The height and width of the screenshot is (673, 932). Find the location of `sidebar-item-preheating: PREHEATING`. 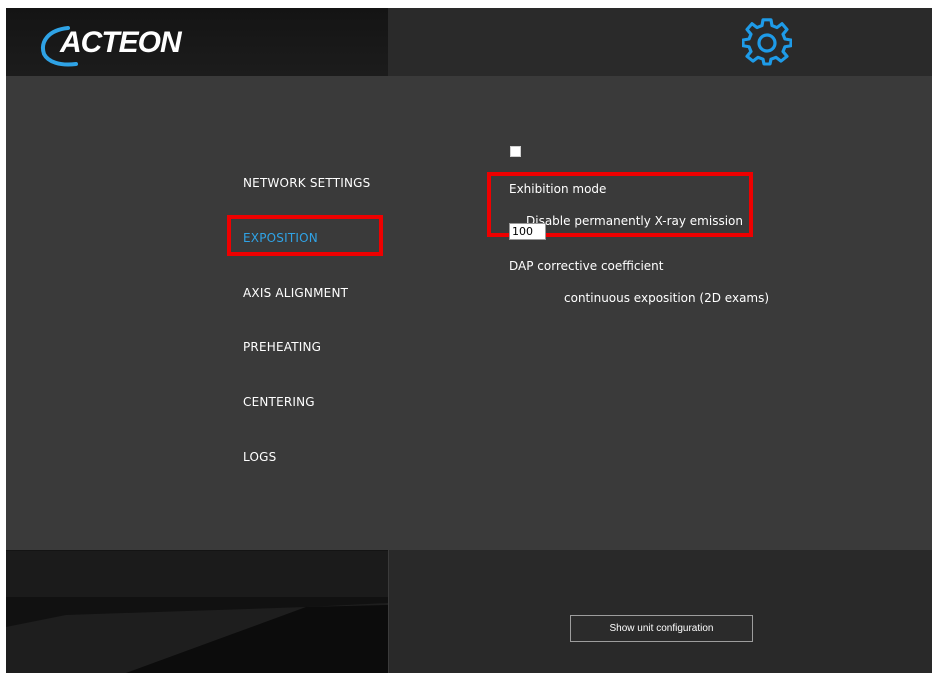

sidebar-item-preheating: PREHEATING is located at coordinates (282, 347).